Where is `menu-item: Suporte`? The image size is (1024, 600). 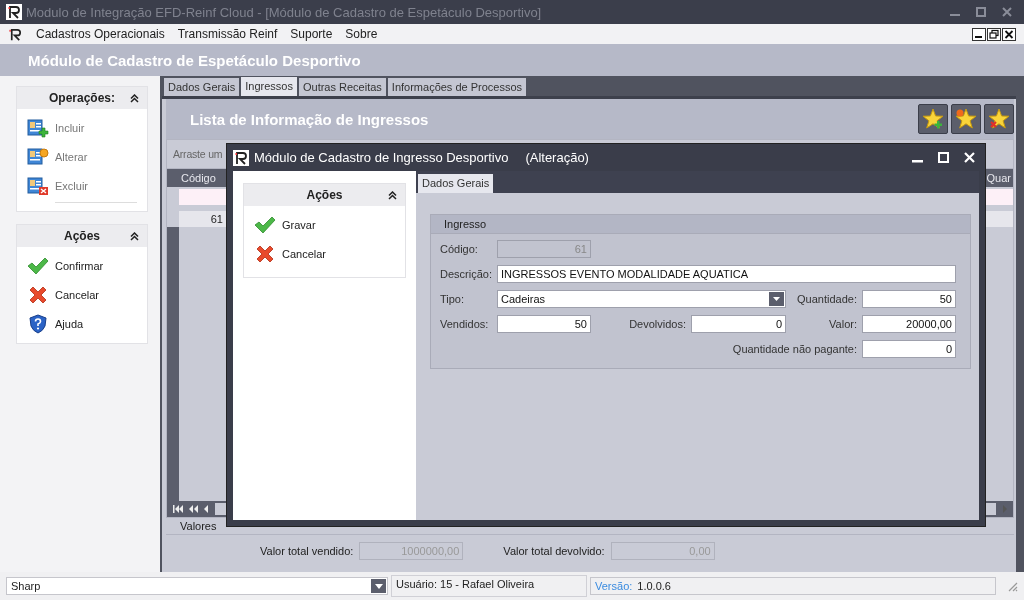
menu-item: Suporte is located at coordinates (311, 34).